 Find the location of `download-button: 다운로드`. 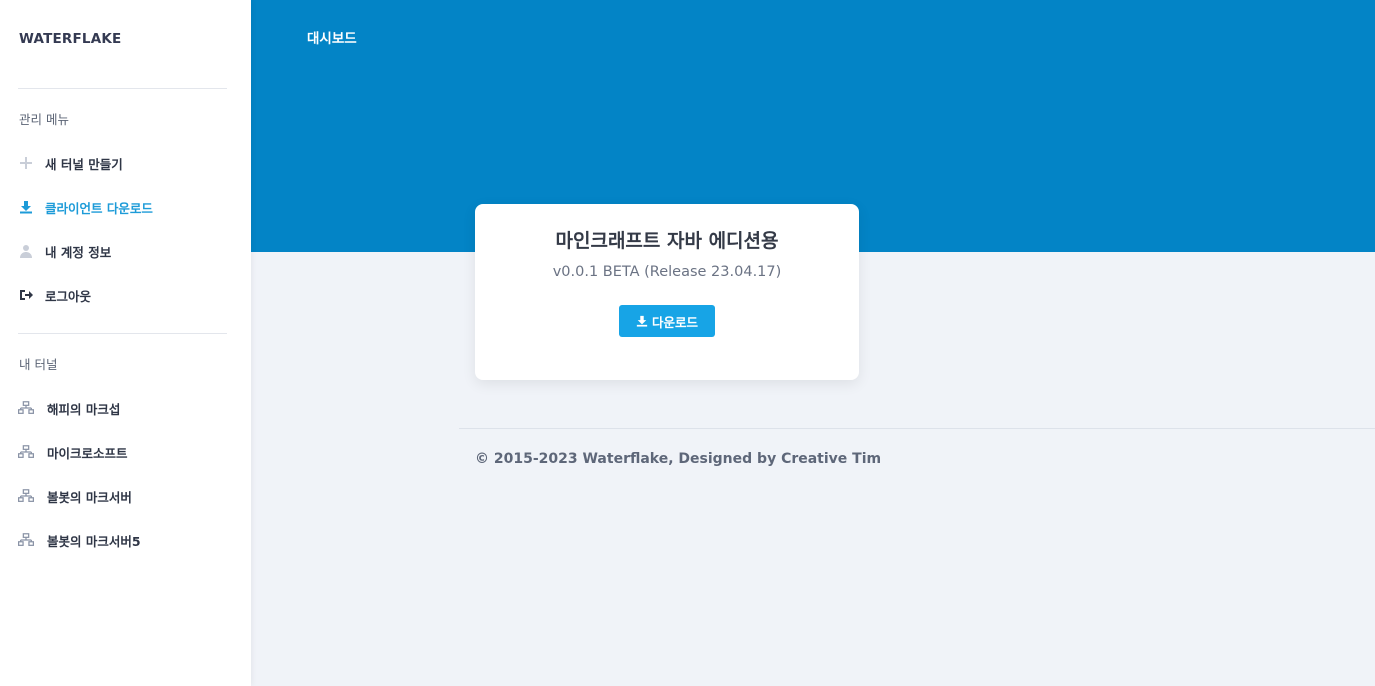

download-button: 다운로드 is located at coordinates (667, 321).